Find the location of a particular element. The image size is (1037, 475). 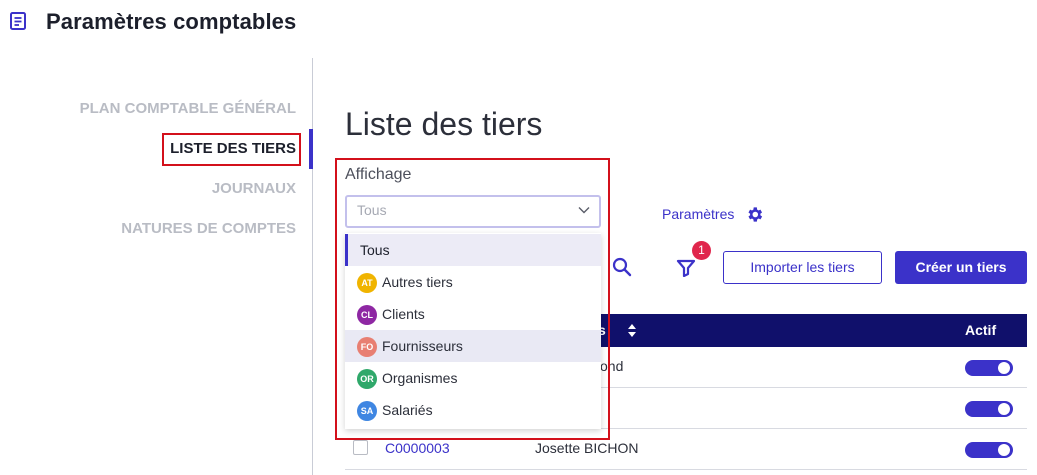

page-title: Liste des tiers is located at coordinates (444, 124).